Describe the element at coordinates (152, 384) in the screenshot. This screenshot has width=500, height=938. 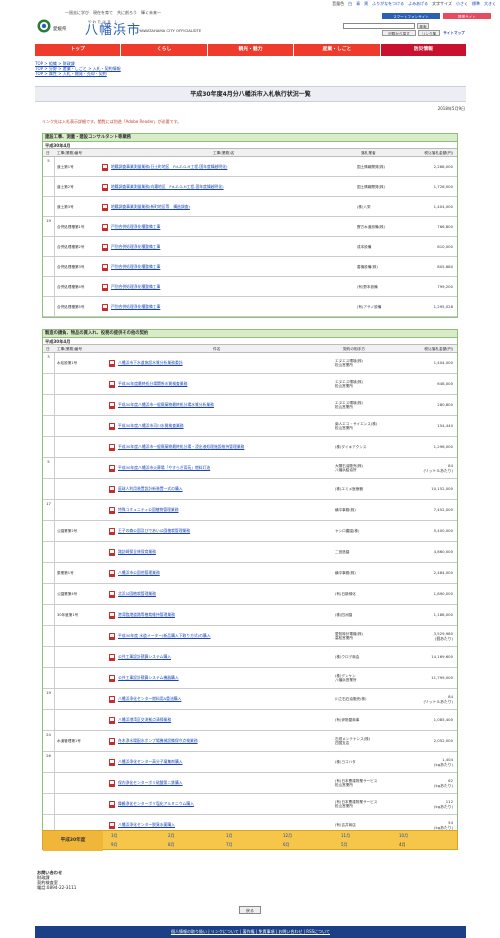
I see `row-name-link: 平成30年度最終処分場関係水質検査業務` at that location.